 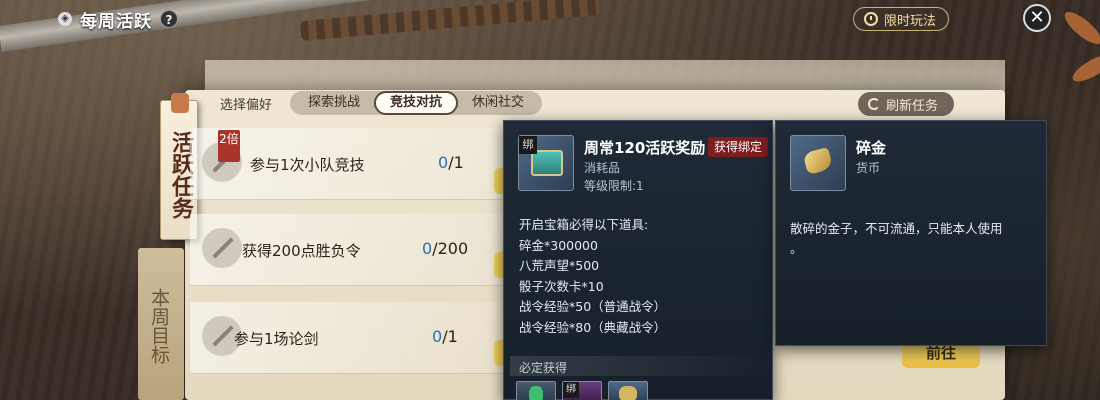 I want to click on gold-description-tail: 。, so click(x=796, y=248).